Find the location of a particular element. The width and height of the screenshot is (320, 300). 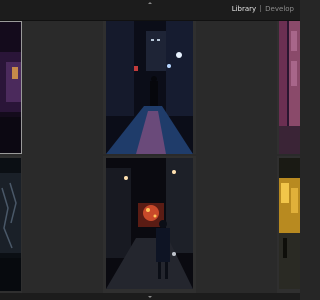

collapse-bottom-panel-icon is located at coordinates (150, 297).